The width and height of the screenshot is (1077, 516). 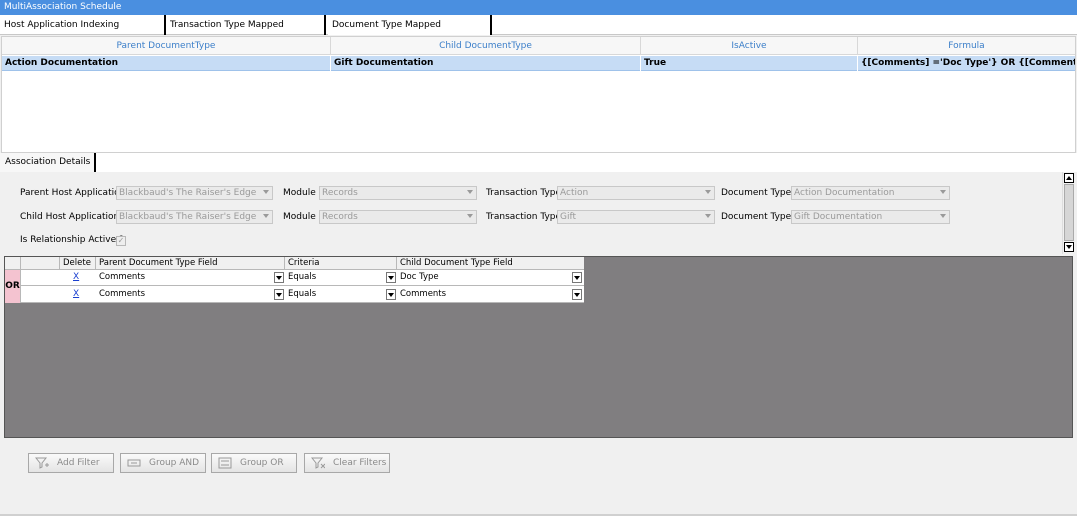 I want to click on child-host-application-value: Blackbaud's The Raiser's Edge, so click(x=188, y=217).